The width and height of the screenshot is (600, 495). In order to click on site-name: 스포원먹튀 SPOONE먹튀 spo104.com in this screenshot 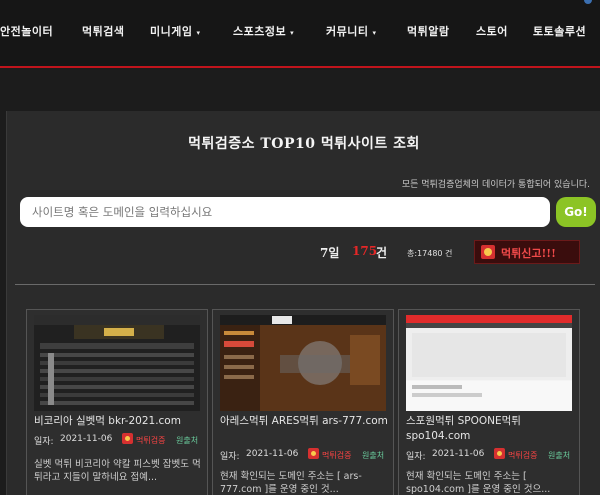, I will do `click(491, 429)`.